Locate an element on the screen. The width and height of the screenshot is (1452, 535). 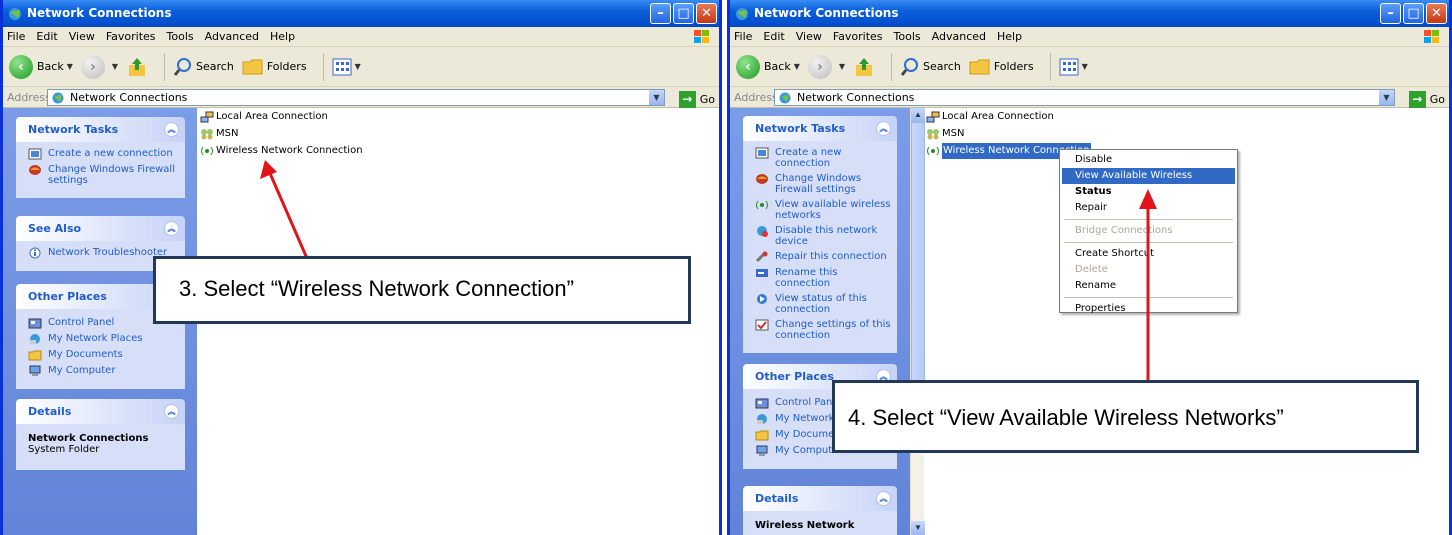
place-my-network-places: My Network Places is located at coordinates (103, 339).